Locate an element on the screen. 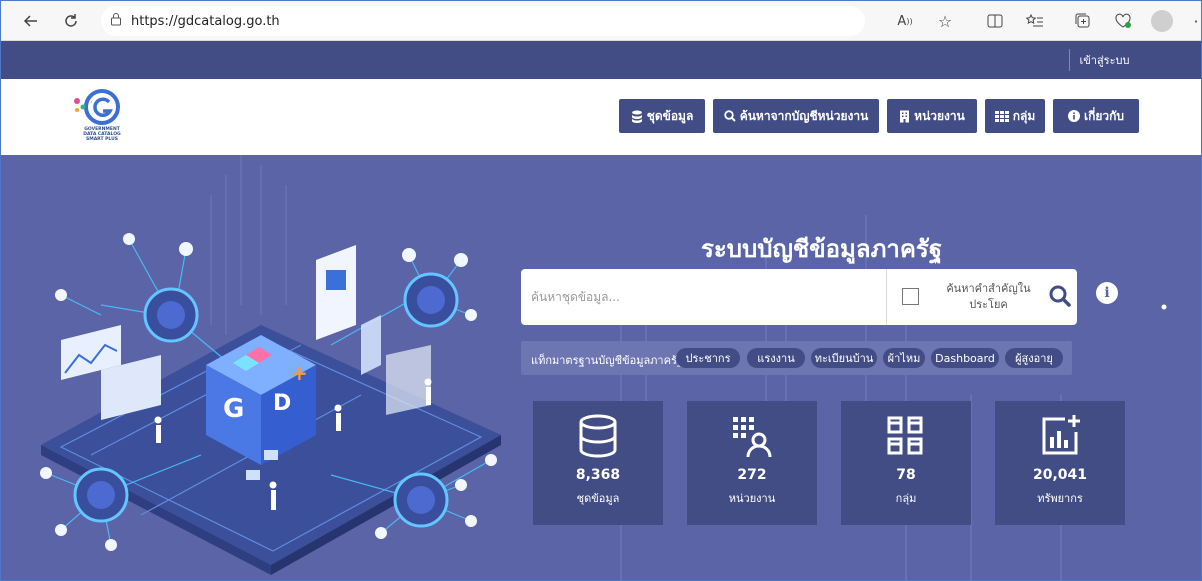  stat-groups-label: กลุ่ม is located at coordinates (906, 498).